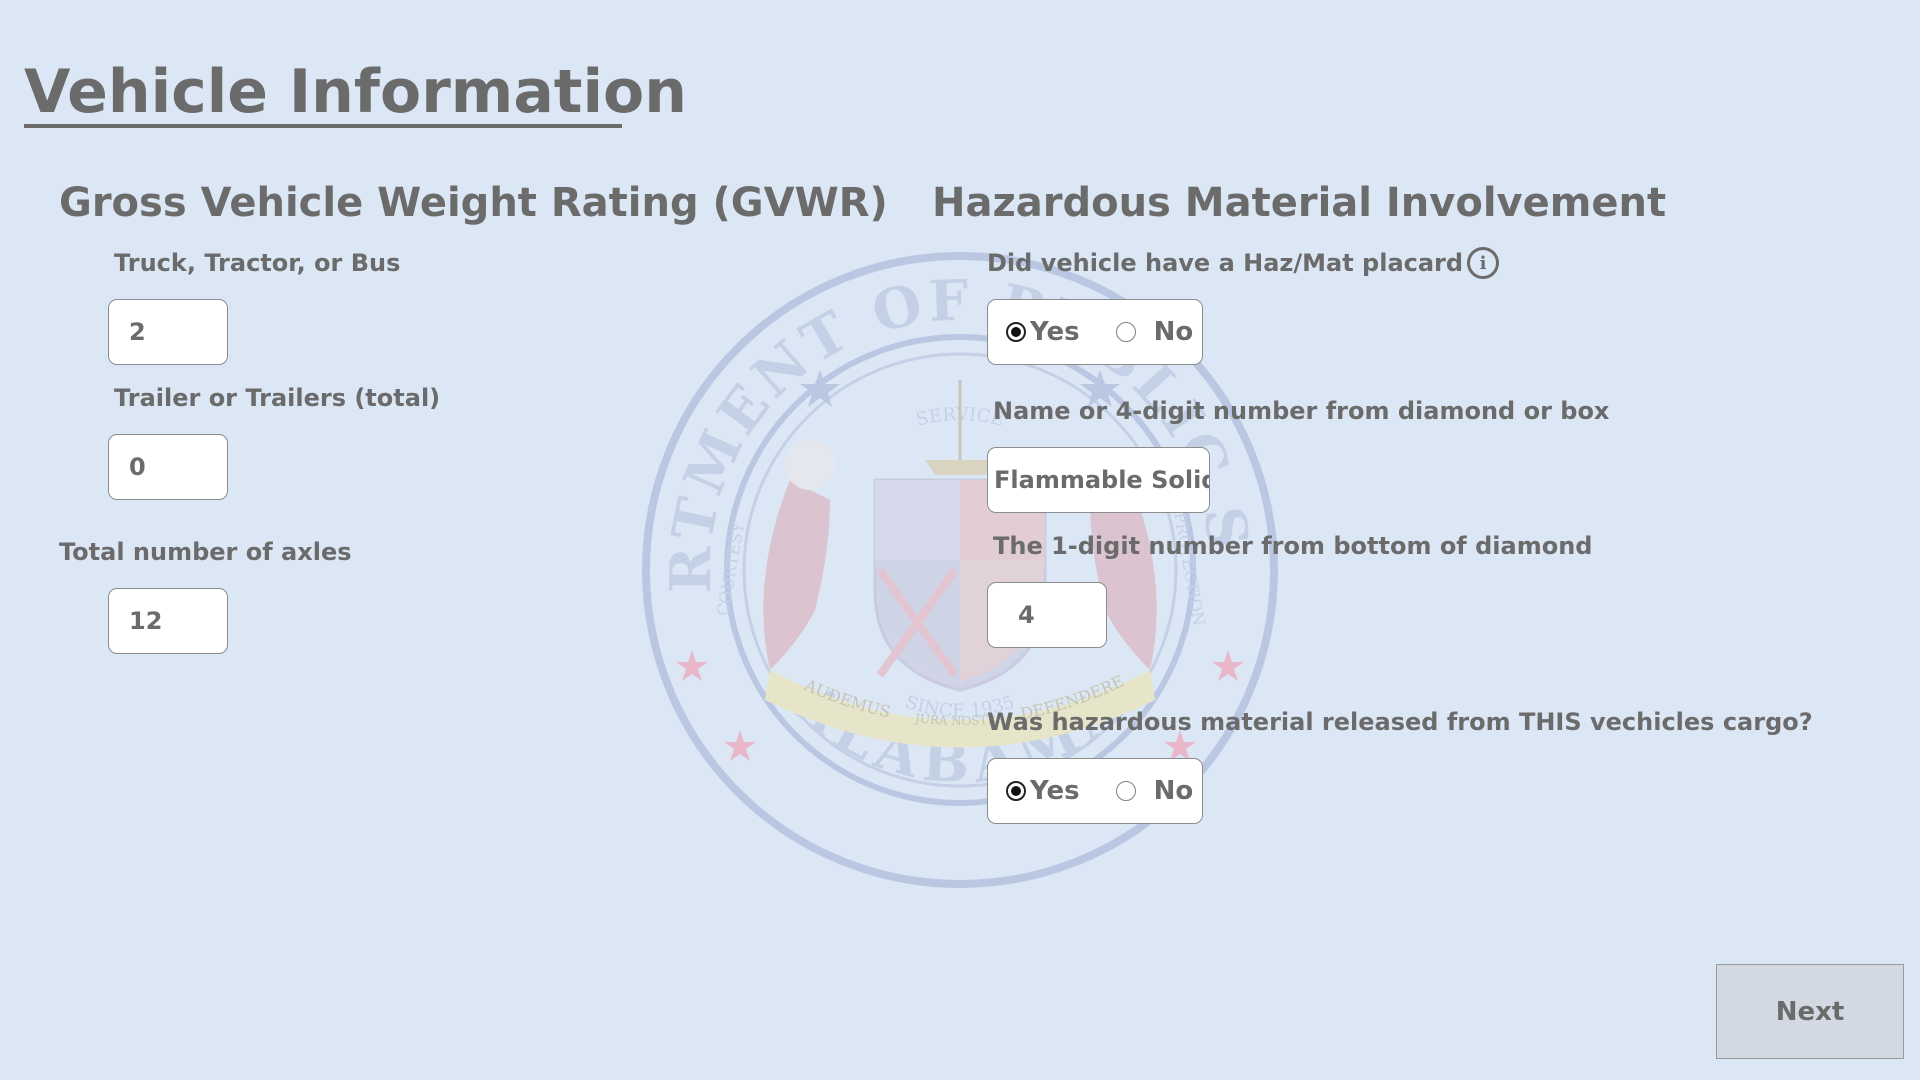 The height and width of the screenshot is (1080, 1920). I want to click on page-title-underline, so click(323, 126).